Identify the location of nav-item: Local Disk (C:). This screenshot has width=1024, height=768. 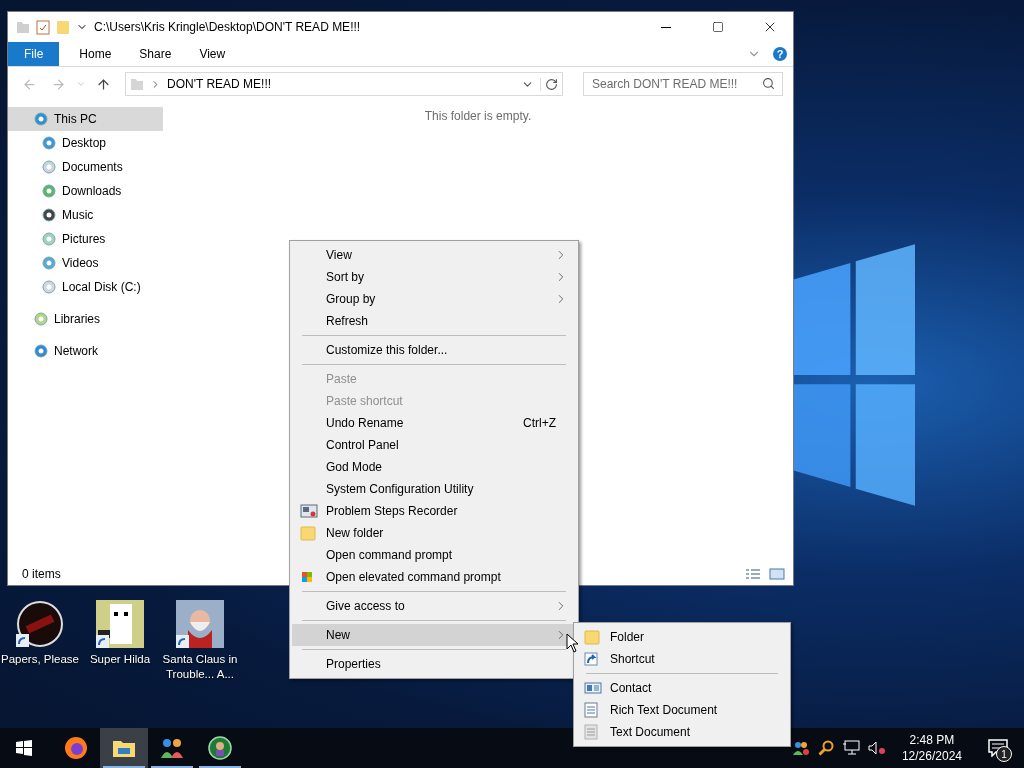
(85, 287).